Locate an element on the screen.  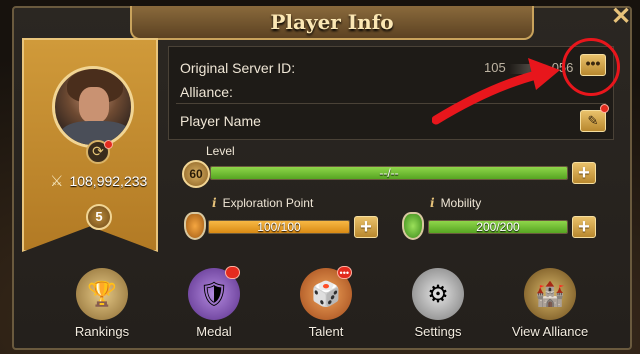
notification-badge: ••• is located at coordinates (344, 272).